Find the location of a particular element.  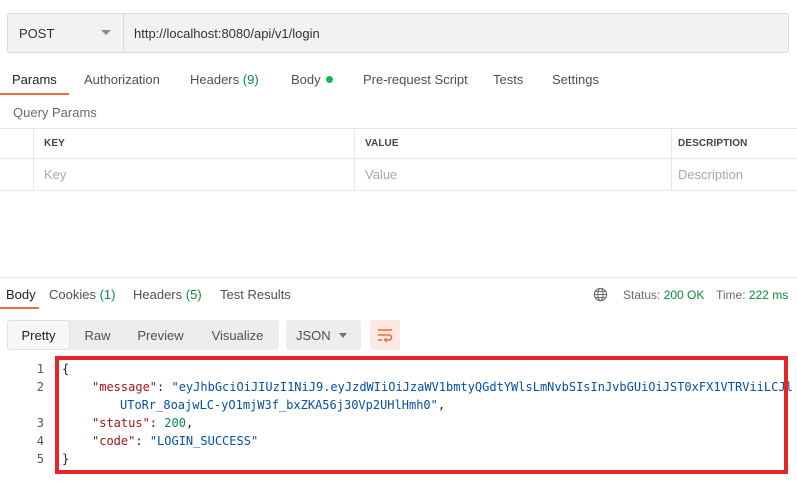

line-number: 5 is located at coordinates (40, 459).